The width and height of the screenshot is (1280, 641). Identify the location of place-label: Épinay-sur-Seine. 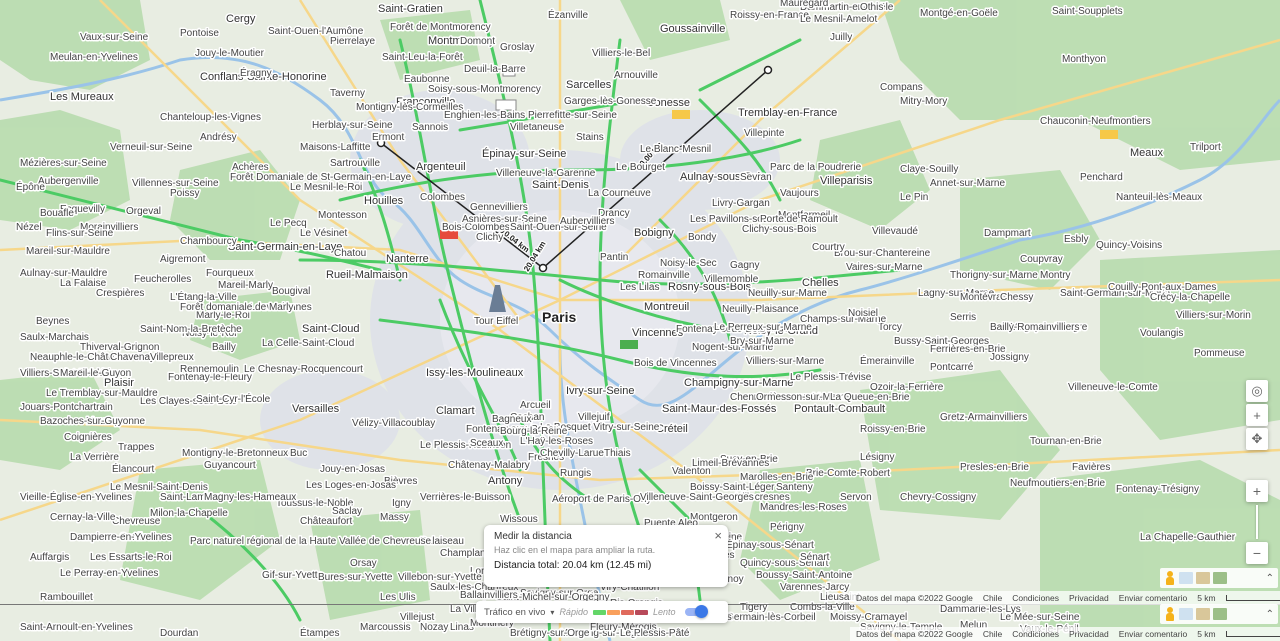
(524, 153).